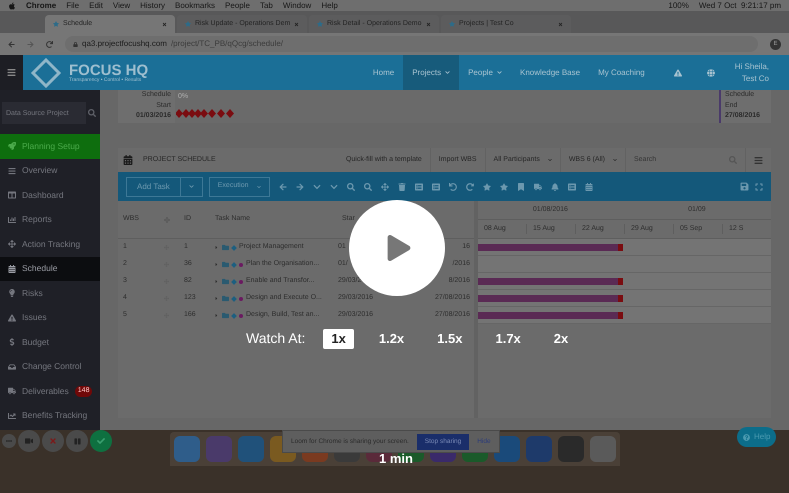  What do you see at coordinates (51, 244) in the screenshot?
I see `sidebar-item-label: Action Tracking` at bounding box center [51, 244].